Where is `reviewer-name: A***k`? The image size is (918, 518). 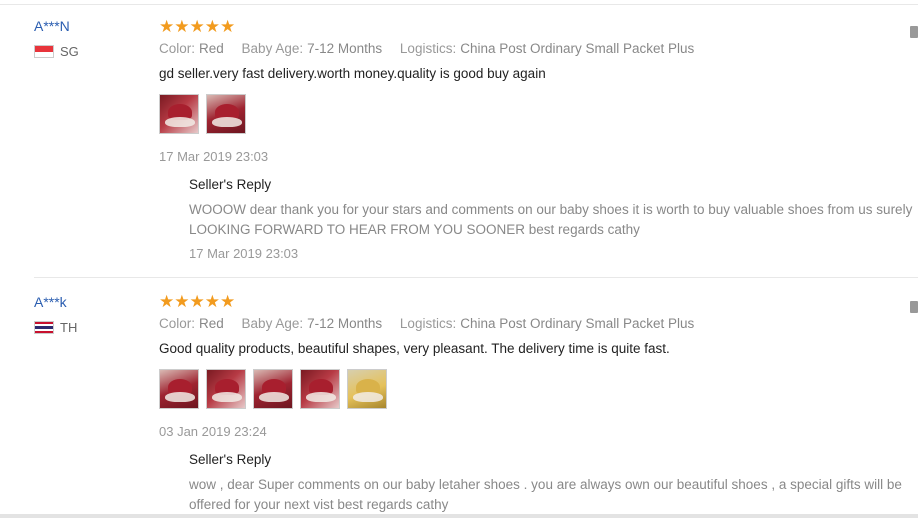 reviewer-name: A***k is located at coordinates (50, 302).